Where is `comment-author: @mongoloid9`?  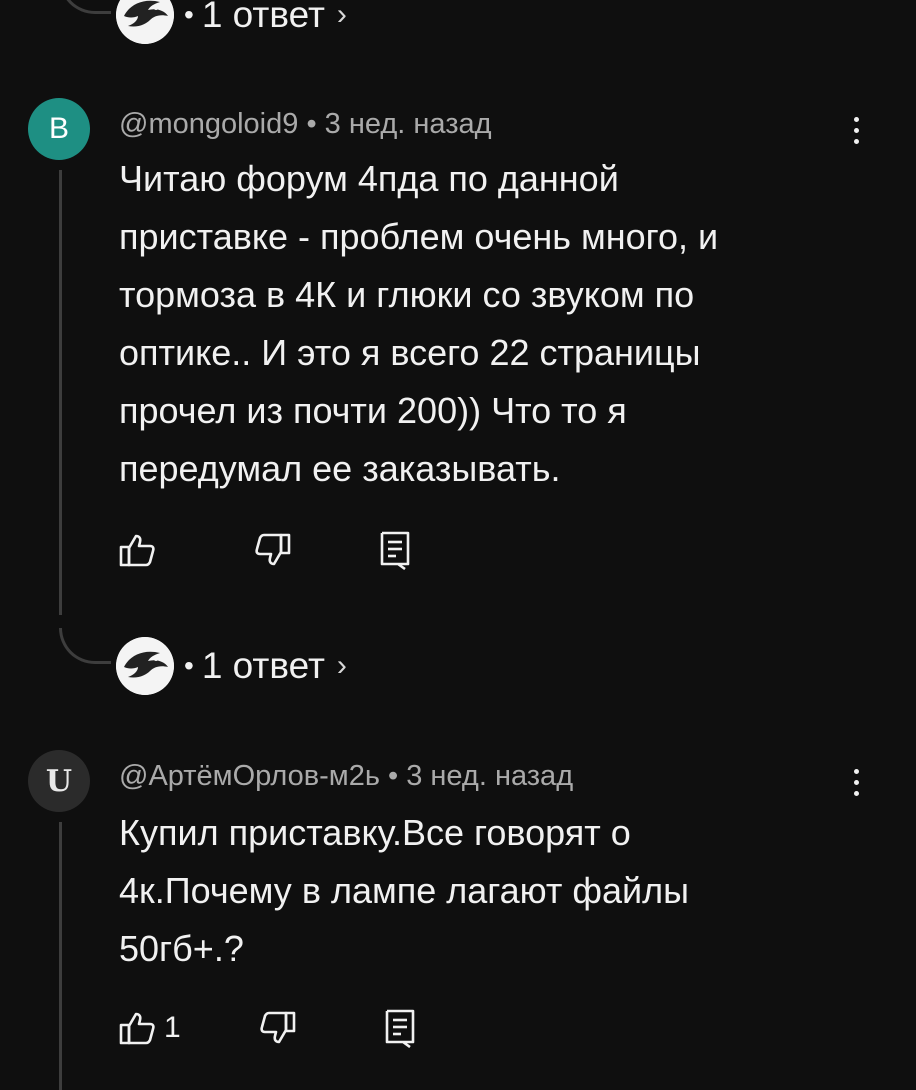 comment-author: @mongoloid9 is located at coordinates (208, 124).